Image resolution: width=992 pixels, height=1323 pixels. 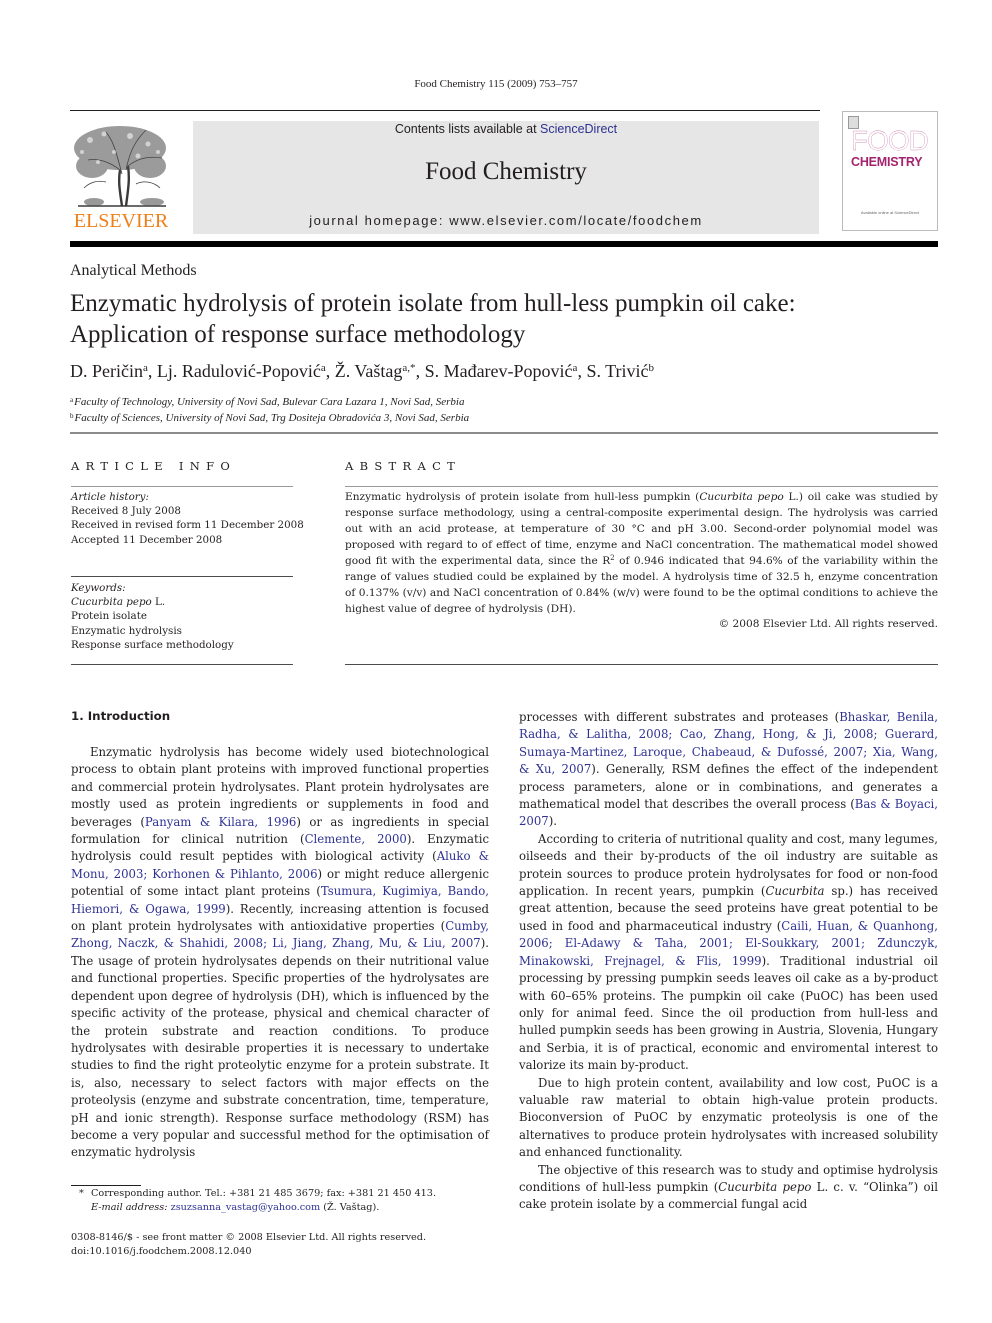 What do you see at coordinates (795, 891) in the screenshot?
I see `italic-text: Cucurbita` at bounding box center [795, 891].